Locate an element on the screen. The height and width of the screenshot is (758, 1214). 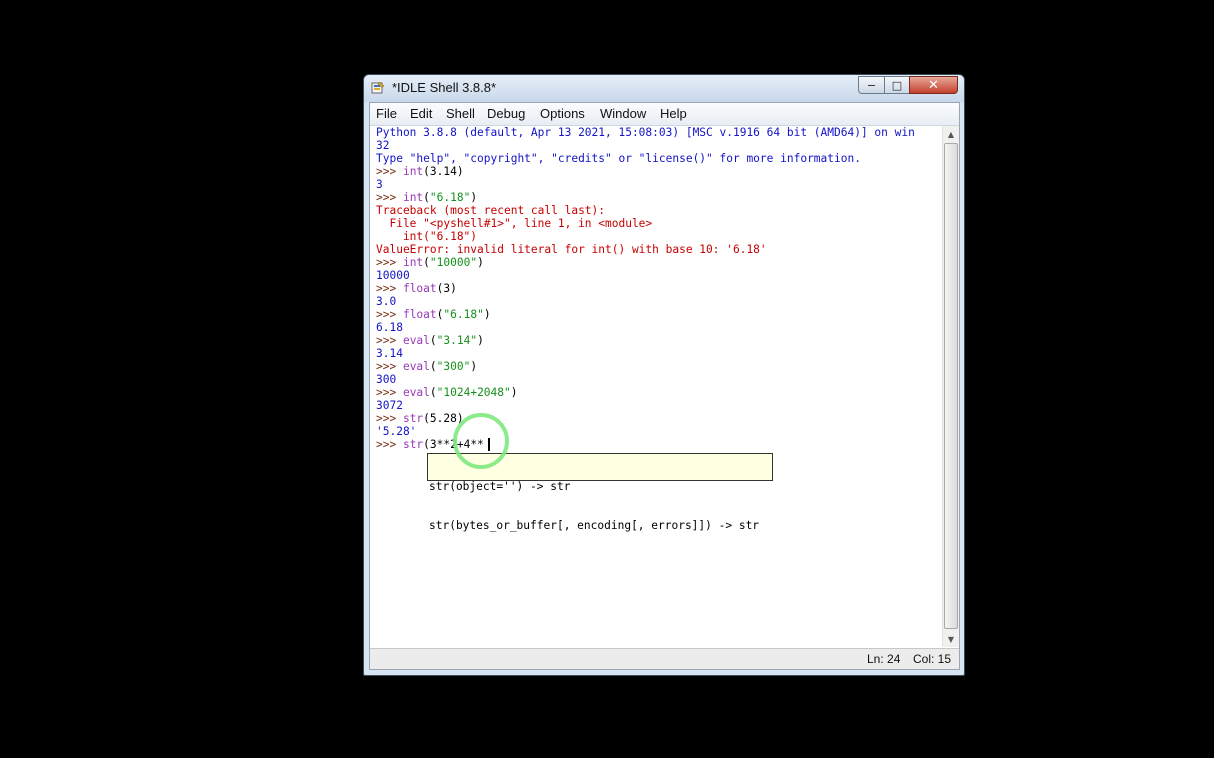
shell-line: Traceback (most recent call last): is located at coordinates (645, 210).